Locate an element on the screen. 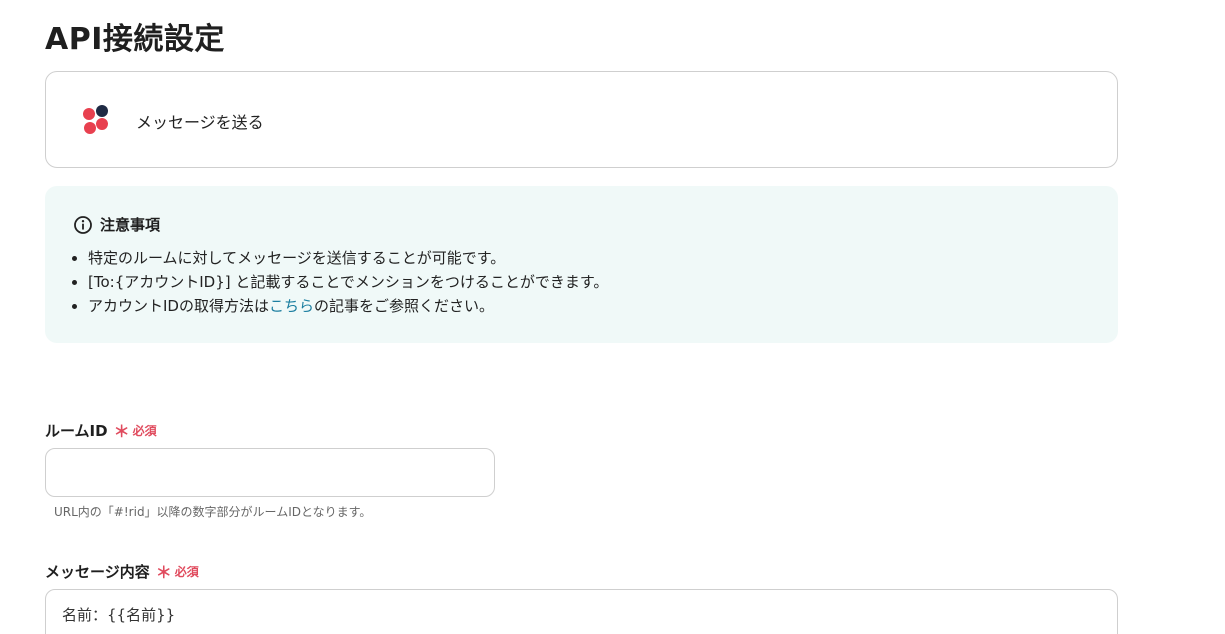 Image resolution: width=1225 pixels, height=634 pixels. notice-item: 特定のルームに対してメッセージを送信することが可能です。 is located at coordinates (348, 258).